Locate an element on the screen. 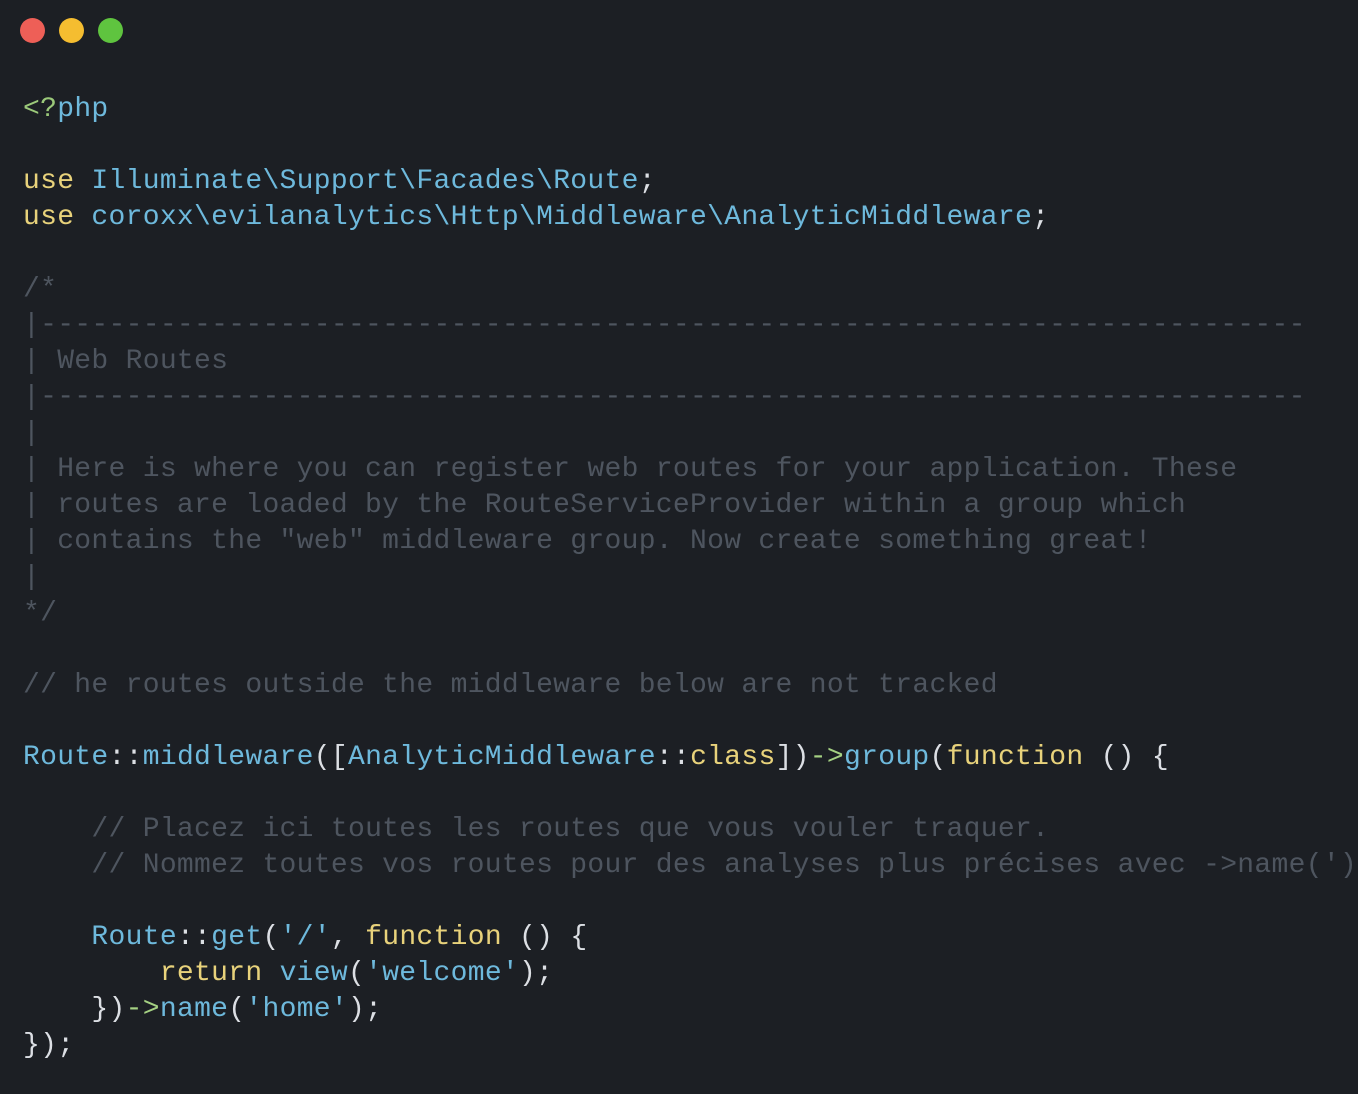 This screenshot has height=1094, width=1358. code-token: '/' is located at coordinates (305, 937).